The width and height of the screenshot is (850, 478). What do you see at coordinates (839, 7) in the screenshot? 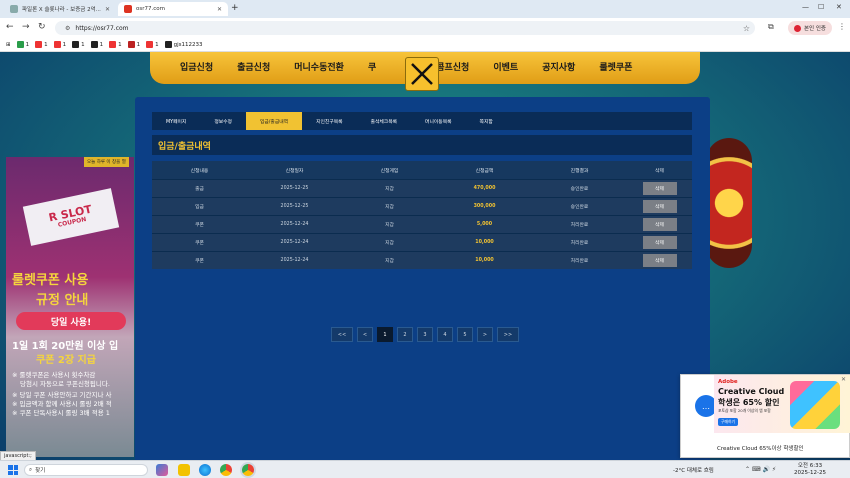
I see `close-window-icon: ✕` at bounding box center [839, 7].